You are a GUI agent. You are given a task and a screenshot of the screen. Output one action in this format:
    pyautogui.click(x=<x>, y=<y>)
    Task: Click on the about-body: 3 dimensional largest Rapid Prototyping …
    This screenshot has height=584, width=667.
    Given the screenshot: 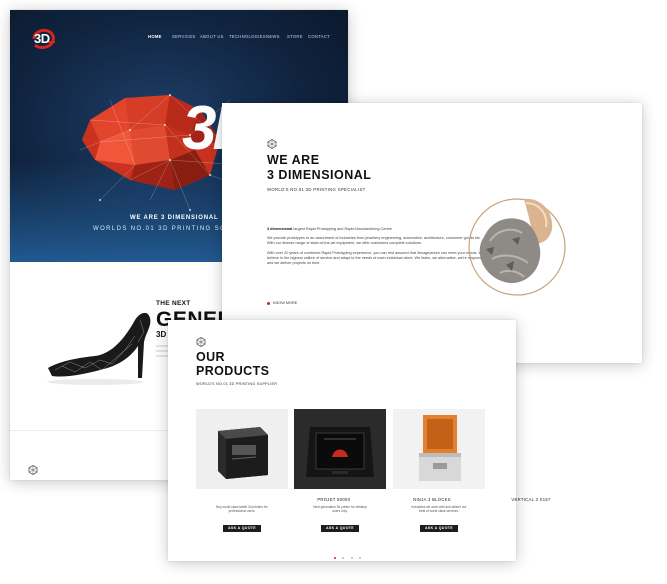 What is the action you would take?
    pyautogui.click(x=378, y=248)
    